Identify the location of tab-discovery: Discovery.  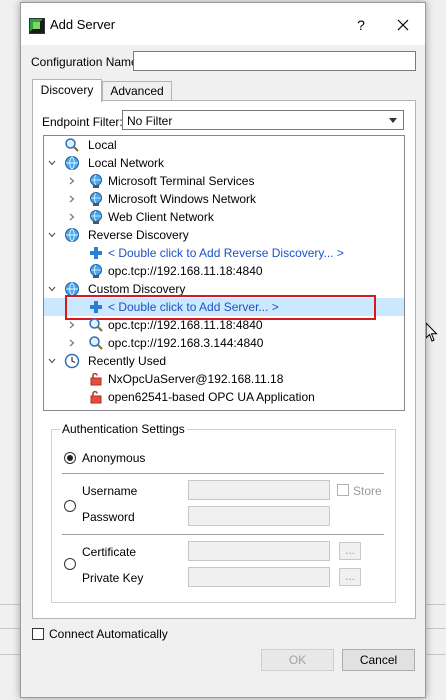
(67, 90).